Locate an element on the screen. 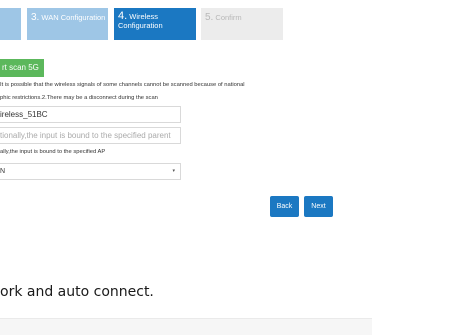  step-label: Confirm is located at coordinates (227, 17).